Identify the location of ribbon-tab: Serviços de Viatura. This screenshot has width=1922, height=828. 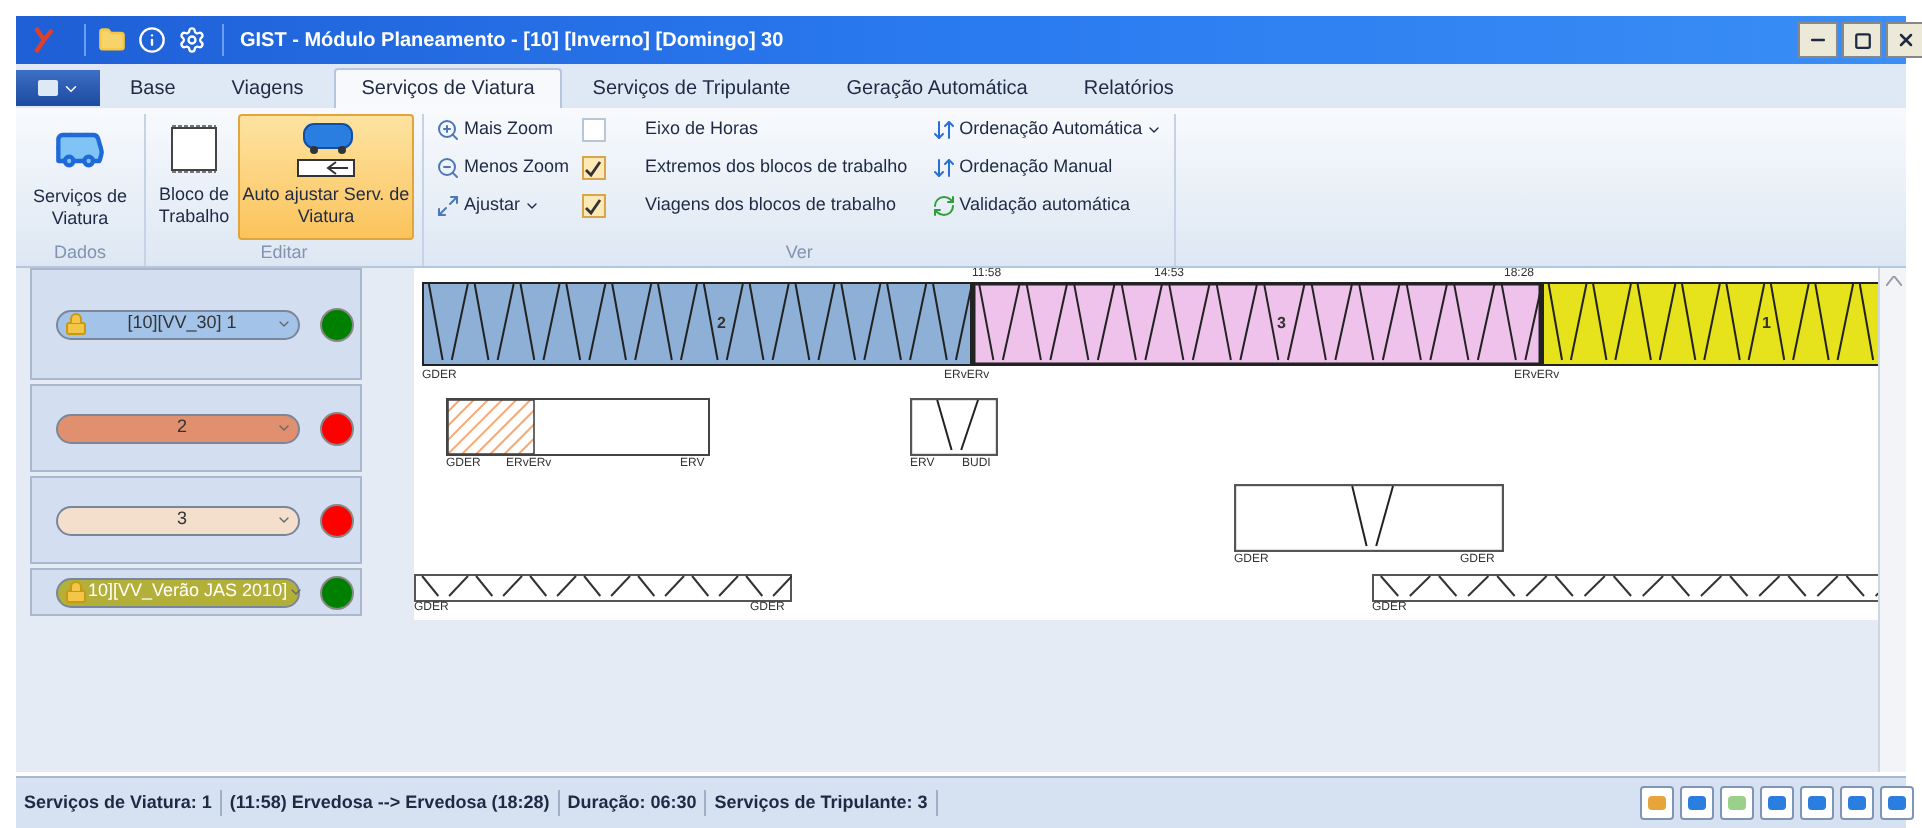
(448, 88).